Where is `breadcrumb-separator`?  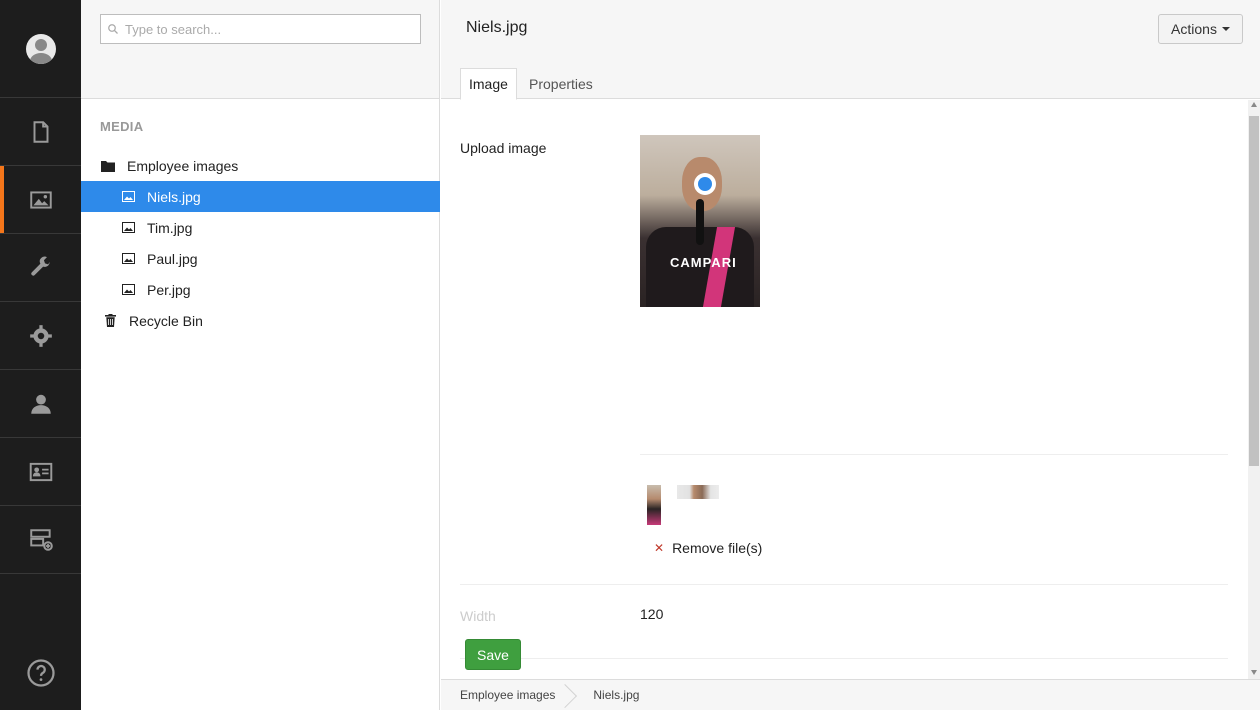 breadcrumb-separator is located at coordinates (573, 695).